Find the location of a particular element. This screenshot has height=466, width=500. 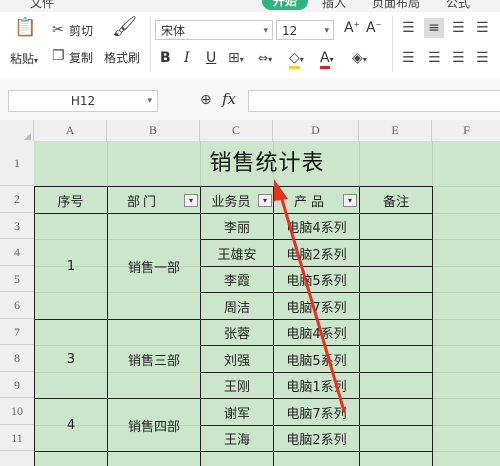

zoom-icon: ⊕ is located at coordinates (206, 100).